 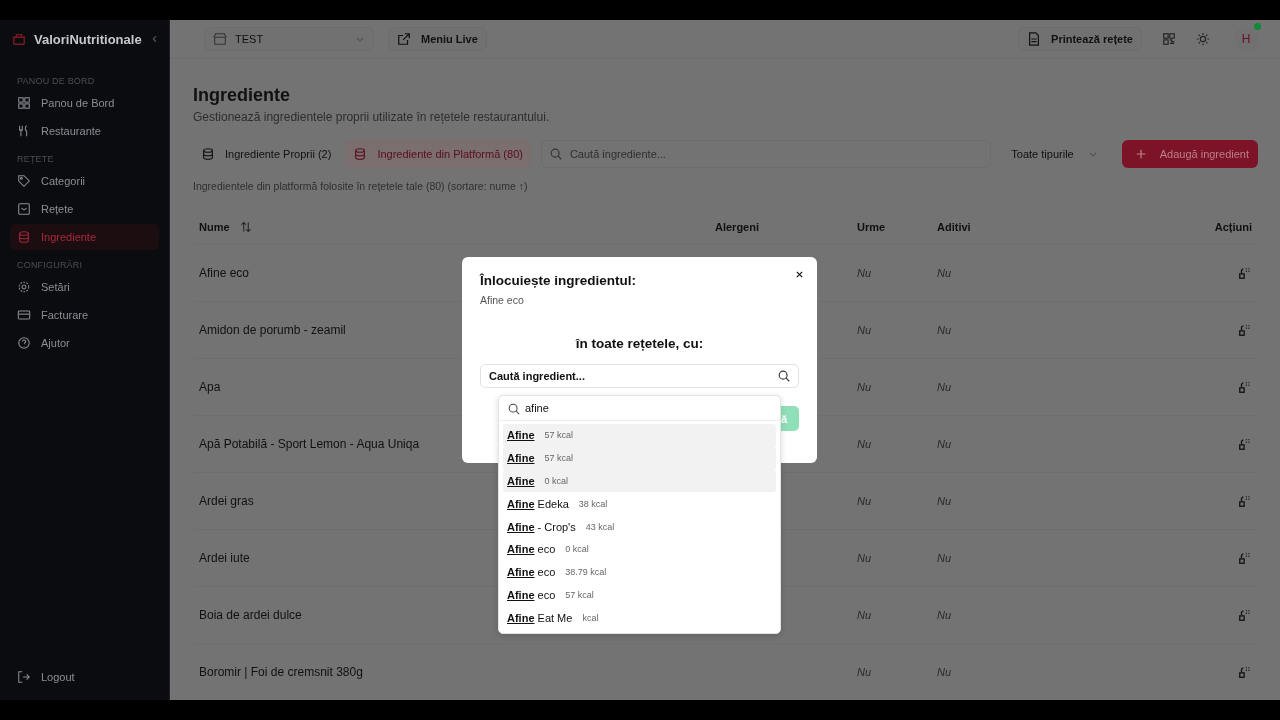 I want to click on ingredient-name: Ardei iute, so click(x=224, y=558).